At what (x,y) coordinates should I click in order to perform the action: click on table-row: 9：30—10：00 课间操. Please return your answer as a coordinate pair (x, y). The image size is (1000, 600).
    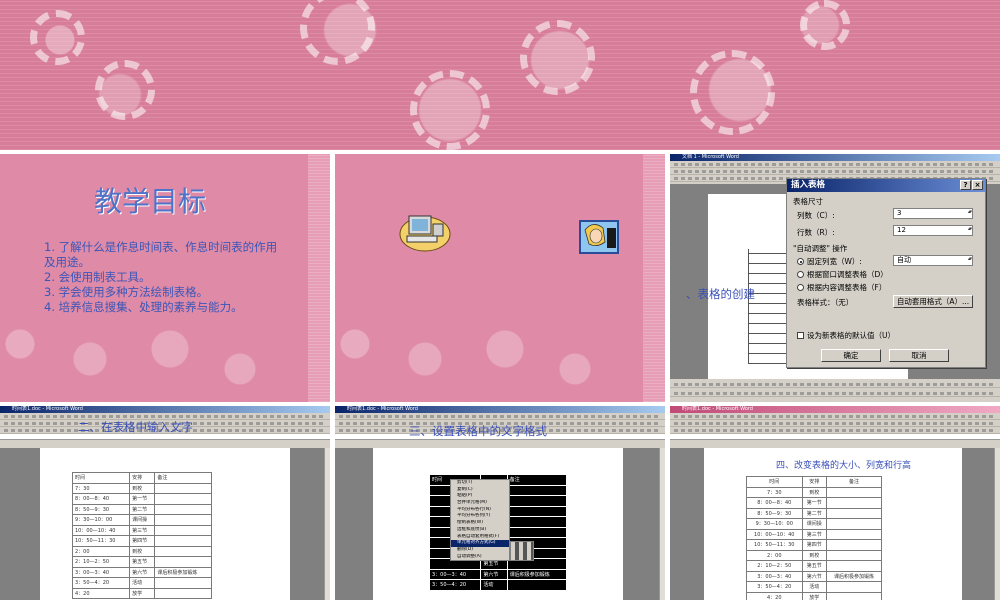
    Looking at the image, I should click on (814, 524).